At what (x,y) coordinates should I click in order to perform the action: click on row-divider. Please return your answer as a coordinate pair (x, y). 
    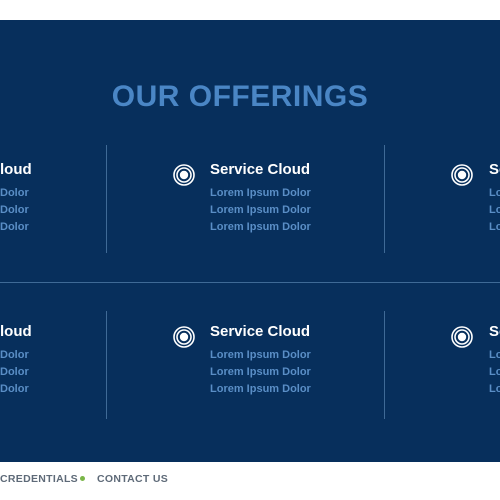
    Looking at the image, I should click on (250, 282).